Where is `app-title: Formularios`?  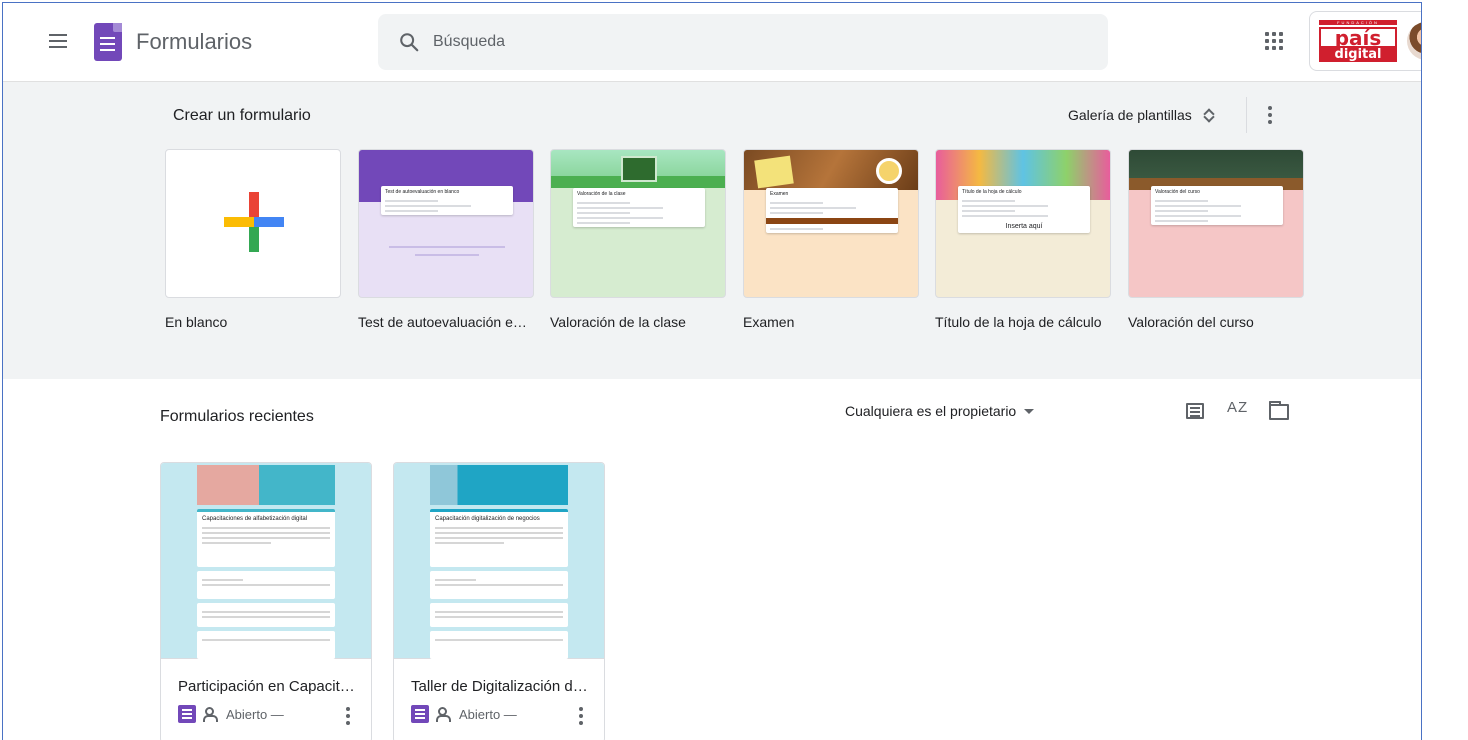
app-title: Formularios is located at coordinates (194, 42).